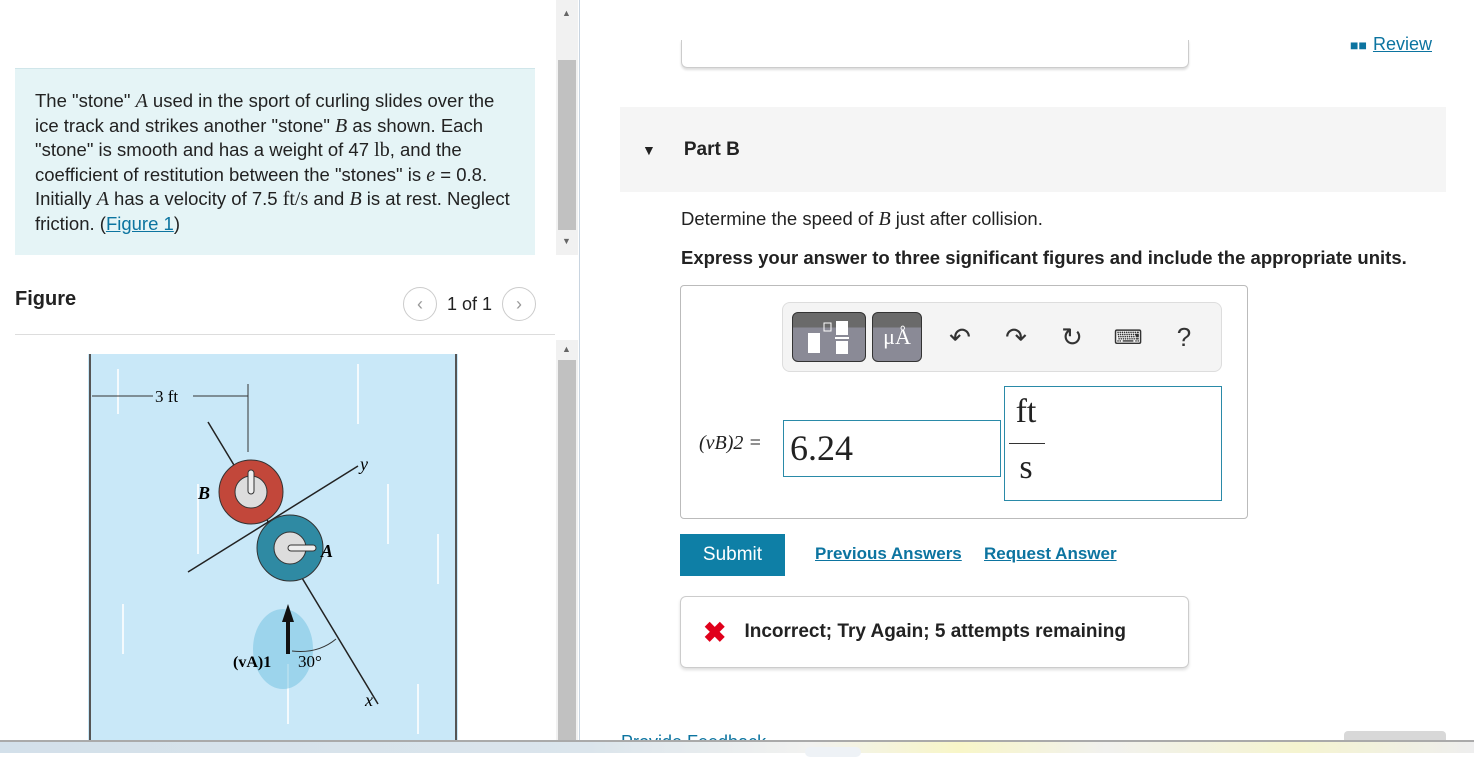 The image size is (1474, 757). I want to click on next-figure-button: ›, so click(519, 304).